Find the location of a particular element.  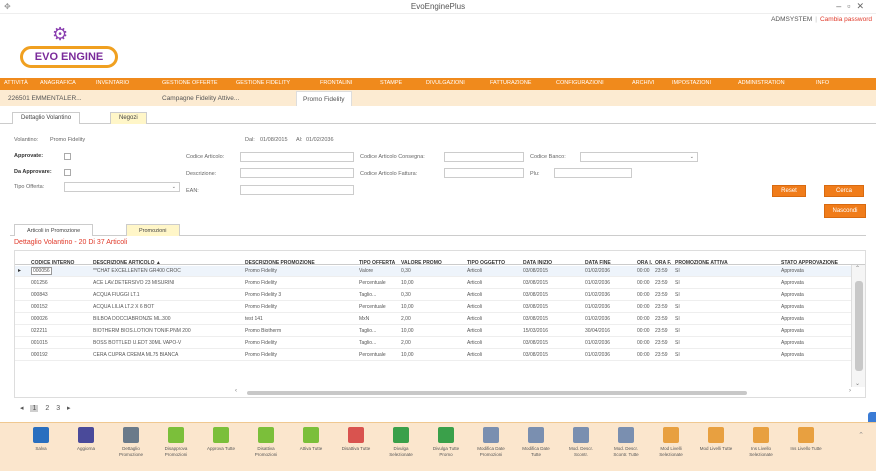

descrizione-input is located at coordinates (297, 173).